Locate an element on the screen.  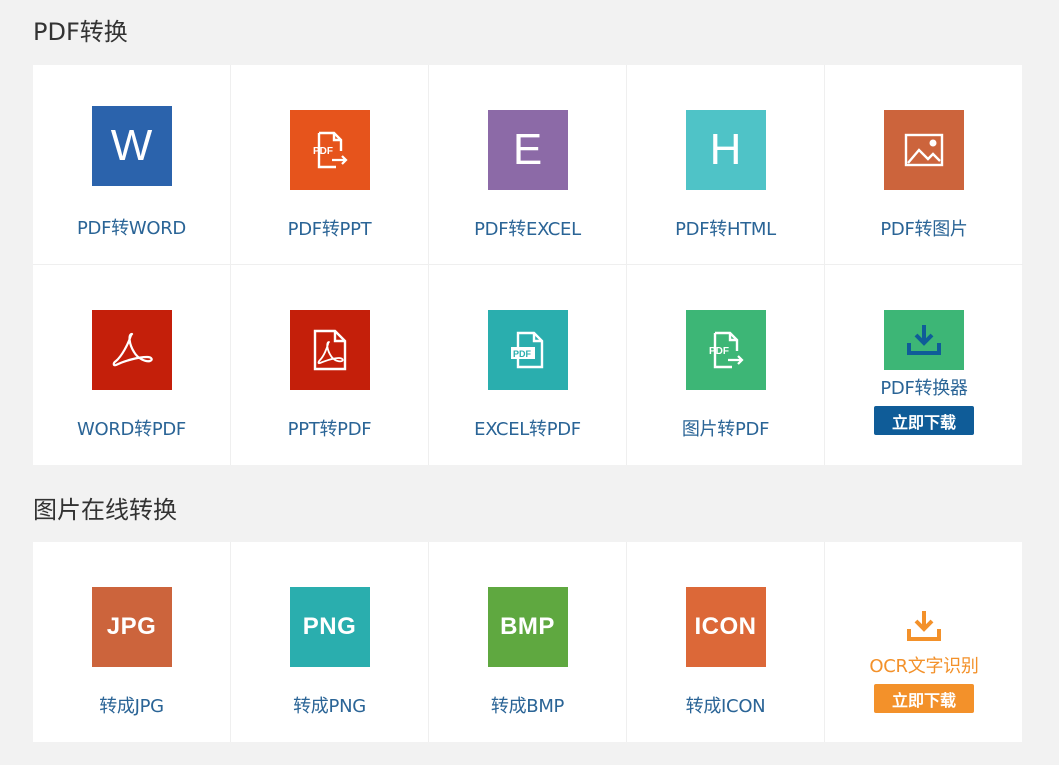
tool-label: PDF转EXCEL is located at coordinates (527, 229).